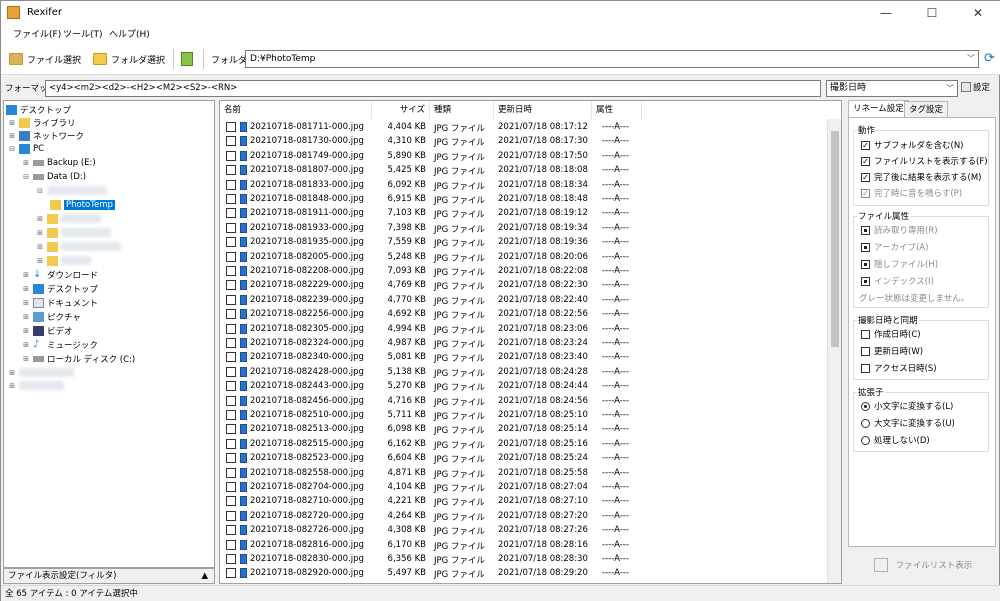 The width and height of the screenshot is (1000, 601). What do you see at coordinates (296, 110) in the screenshot?
I see `column-header-name: 名前` at bounding box center [296, 110].